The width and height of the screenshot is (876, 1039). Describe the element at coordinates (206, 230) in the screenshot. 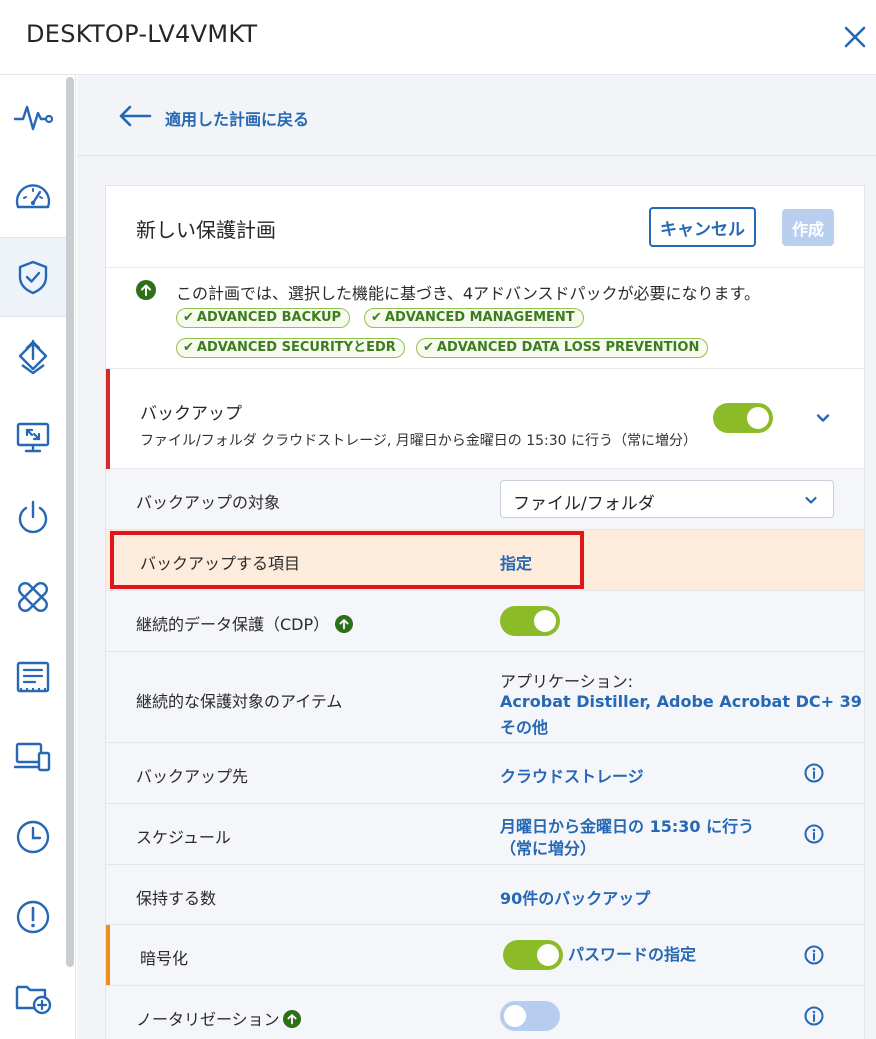

I see `plan-title: 新しい保護計画` at that location.